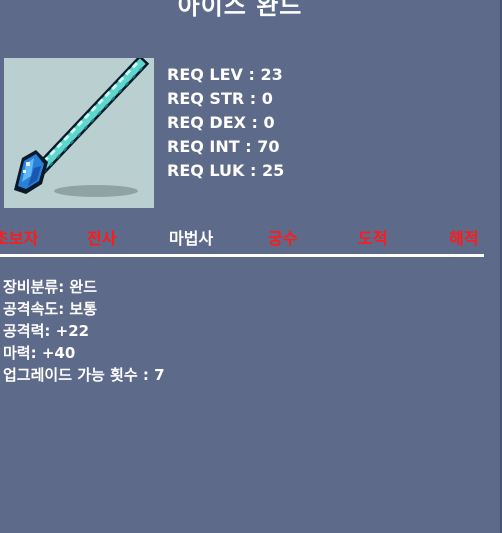 This screenshot has width=502, height=533. Describe the element at coordinates (220, 98) in the screenshot. I see `req-str: REQ STR : 0` at that location.